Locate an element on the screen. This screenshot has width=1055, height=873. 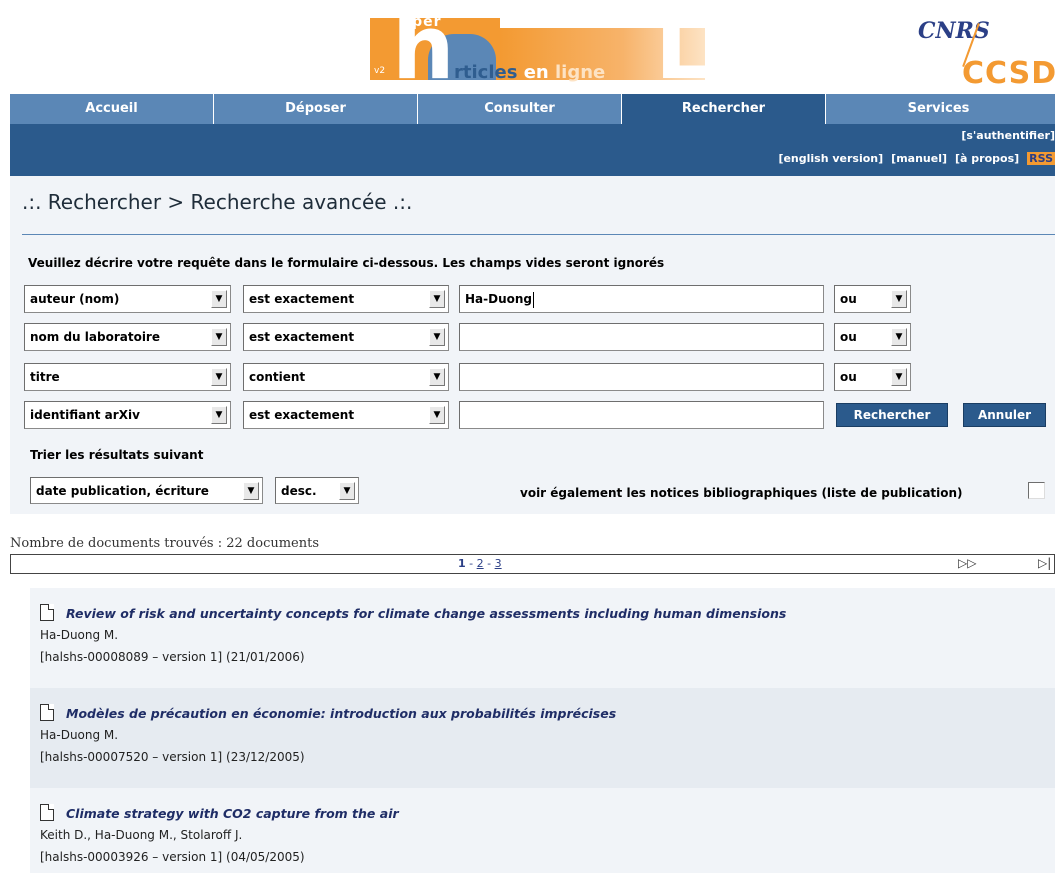
pagination-bar: 1 - 2 - 3 ▷▷ ▷| is located at coordinates (532, 564).